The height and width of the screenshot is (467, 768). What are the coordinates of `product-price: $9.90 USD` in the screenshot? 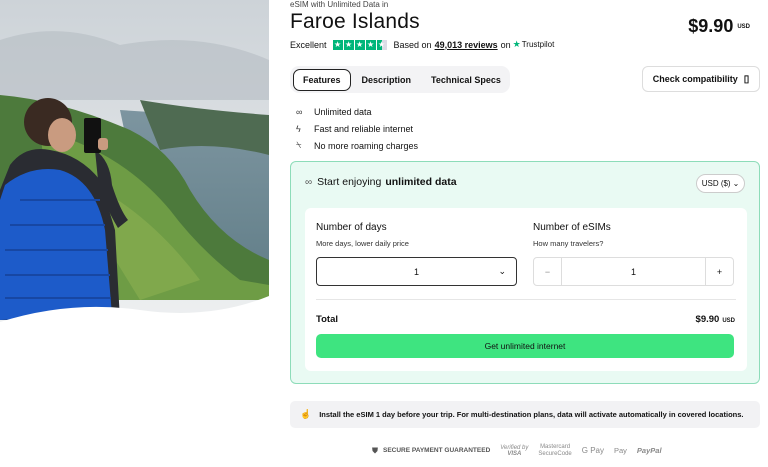 It's located at (719, 26).